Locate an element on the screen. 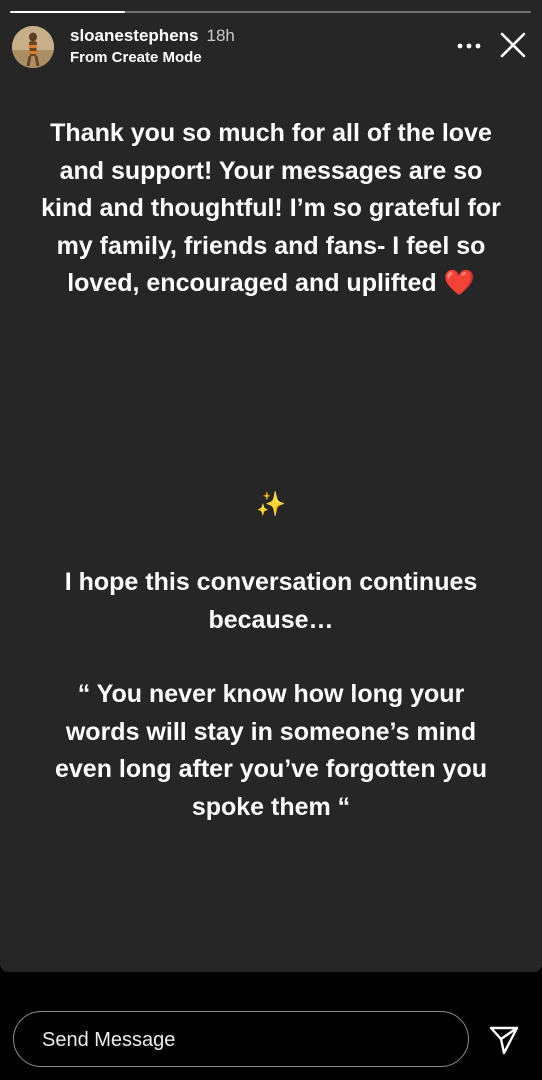 This screenshot has height=1080, width=542. send-message-input is located at coordinates (242, 1040).